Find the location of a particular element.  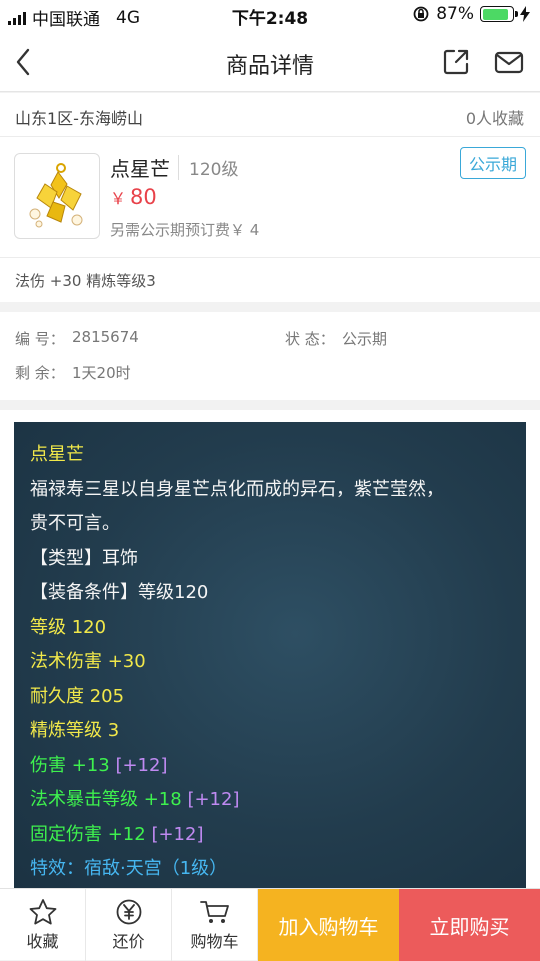

message-icon is located at coordinates (509, 62).